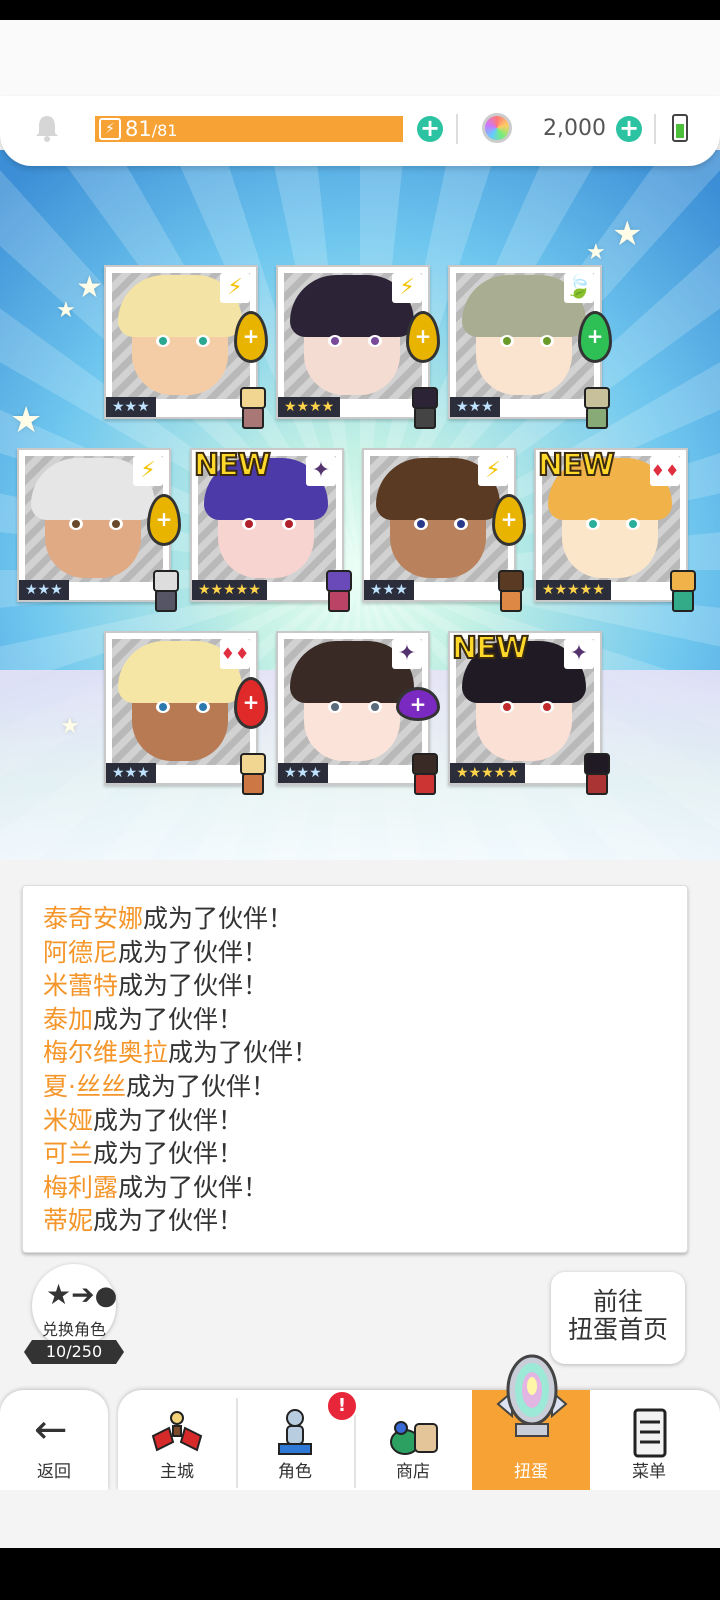  What do you see at coordinates (617, 1329) in the screenshot?
I see `goto-label-line2: 扭蛋首页` at bounding box center [617, 1329].